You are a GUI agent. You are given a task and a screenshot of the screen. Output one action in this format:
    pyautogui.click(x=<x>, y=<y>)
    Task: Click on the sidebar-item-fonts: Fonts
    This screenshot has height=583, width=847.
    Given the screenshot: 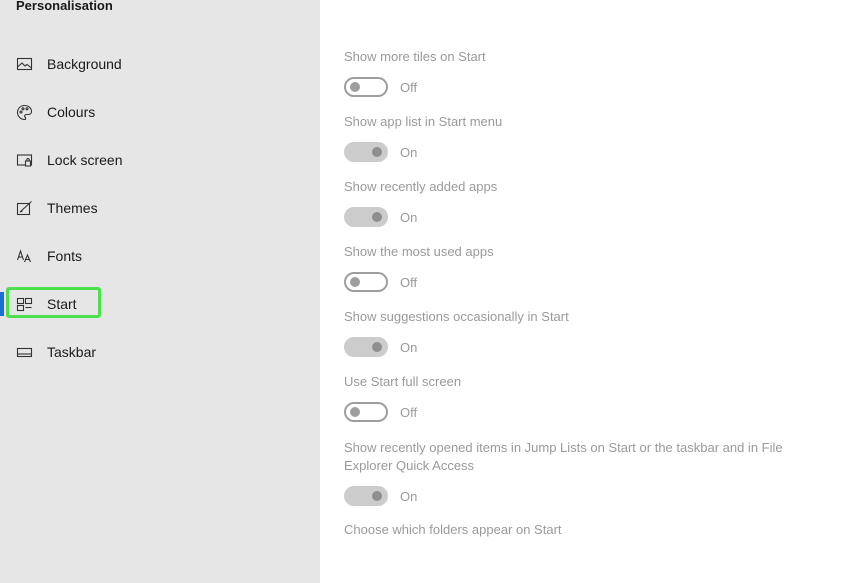 What is the action you would take?
    pyautogui.click(x=160, y=256)
    